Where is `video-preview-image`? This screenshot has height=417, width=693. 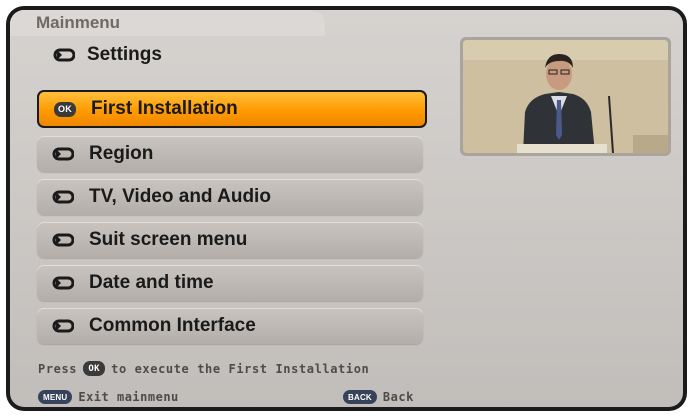
video-preview-image is located at coordinates (565, 96).